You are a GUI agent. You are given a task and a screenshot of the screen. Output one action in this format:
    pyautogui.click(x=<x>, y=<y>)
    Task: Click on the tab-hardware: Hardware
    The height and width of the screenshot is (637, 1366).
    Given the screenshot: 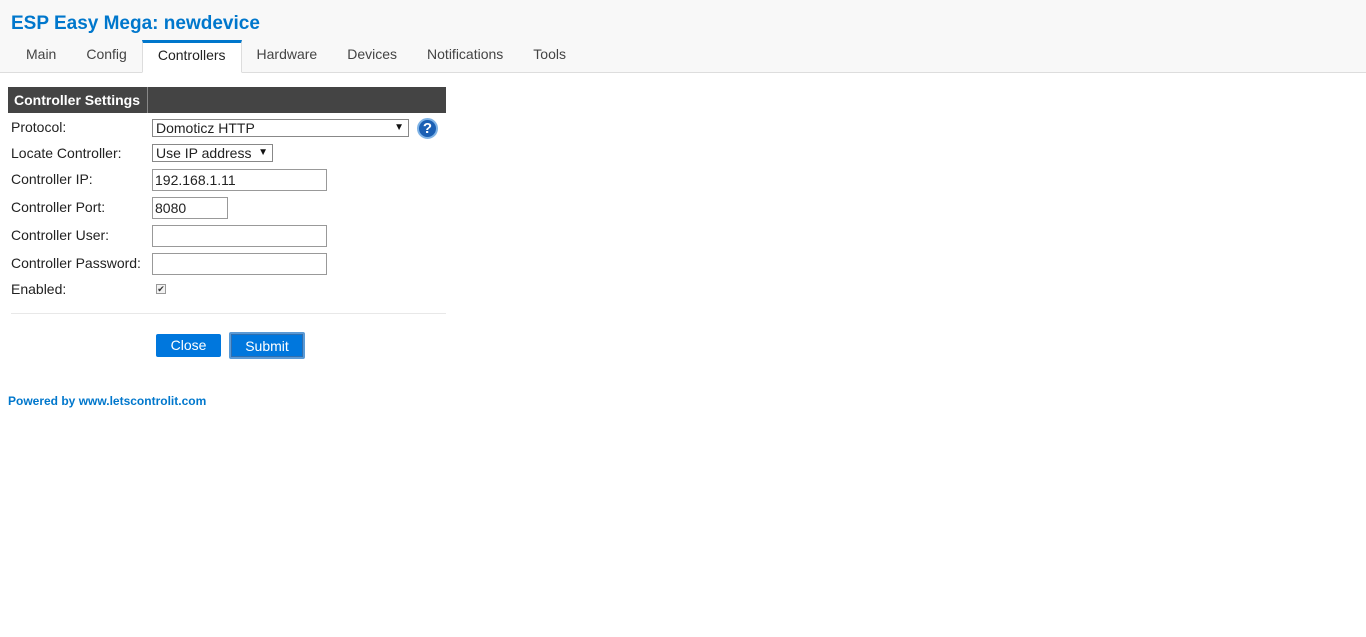 What is the action you would take?
    pyautogui.click(x=287, y=56)
    